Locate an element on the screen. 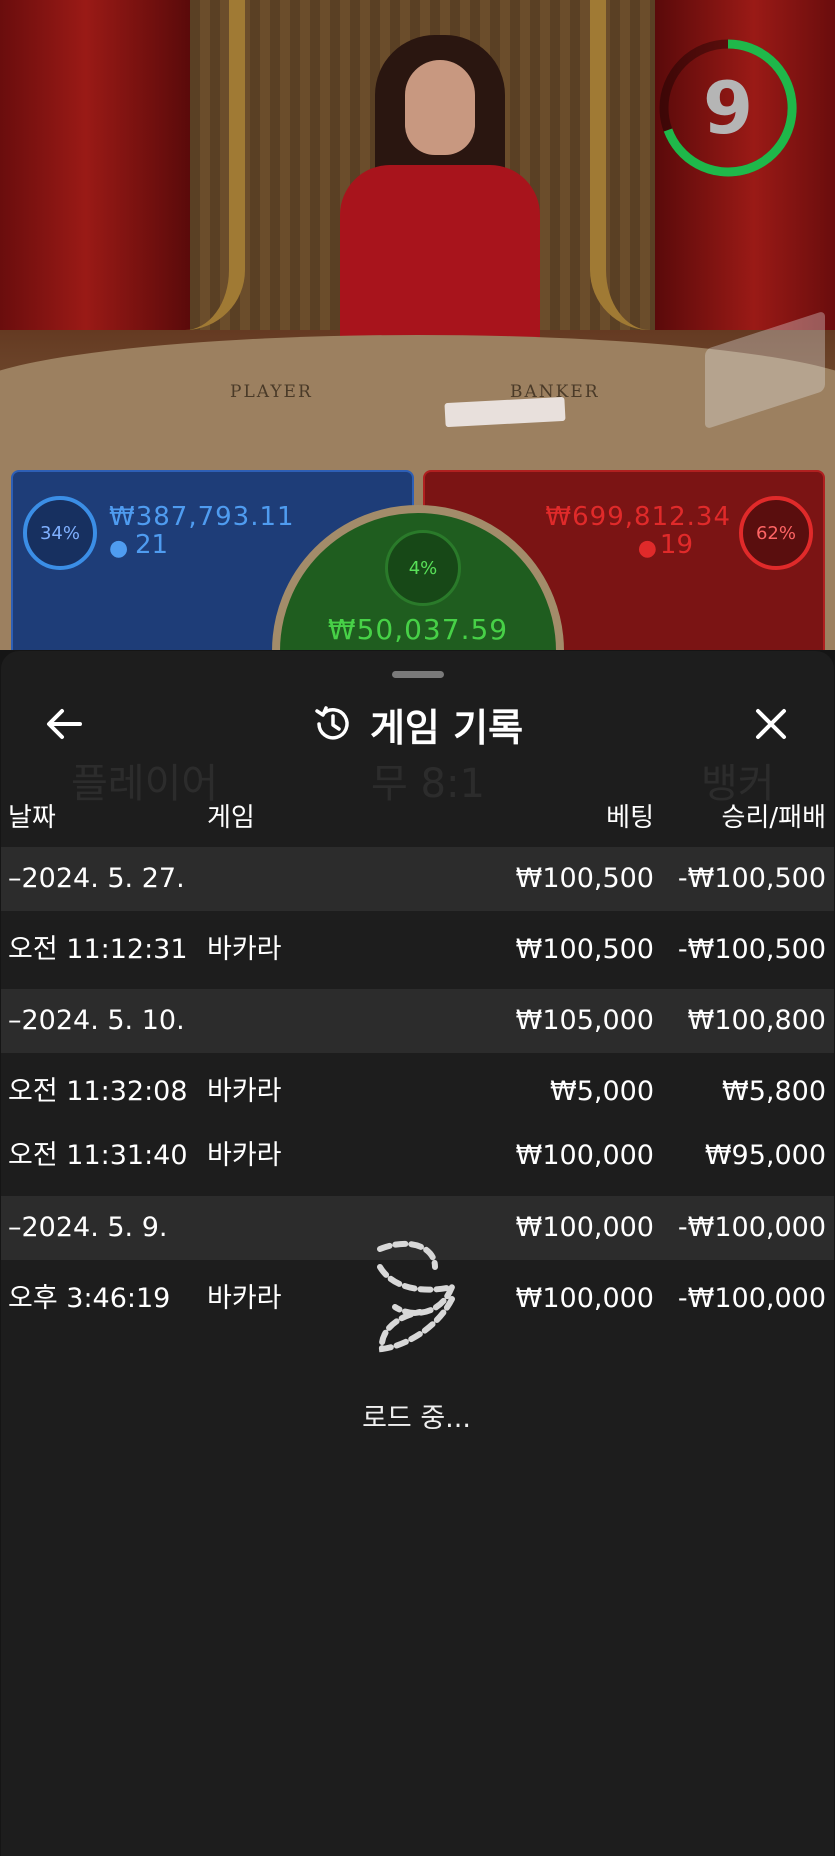  tie-total-amount: ₩50,037.59 is located at coordinates (418, 629).